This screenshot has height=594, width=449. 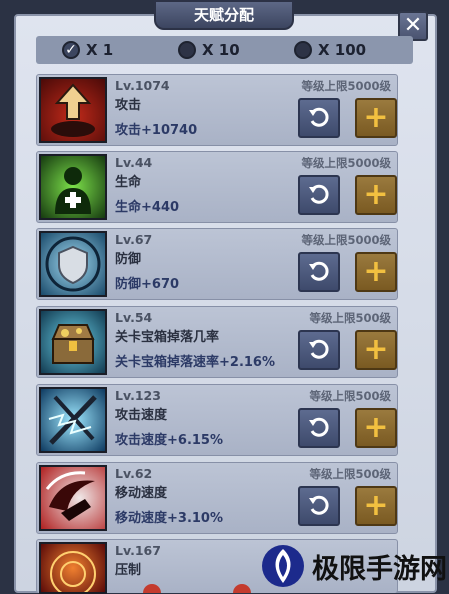 What do you see at coordinates (73, 568) in the screenshot?
I see `suppress-icon` at bounding box center [73, 568].